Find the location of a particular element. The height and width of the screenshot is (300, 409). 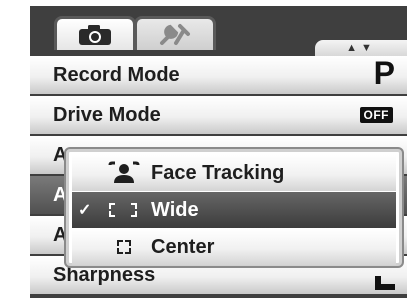

scroll-indicator: ▲ ▼ is located at coordinates (361, 48).